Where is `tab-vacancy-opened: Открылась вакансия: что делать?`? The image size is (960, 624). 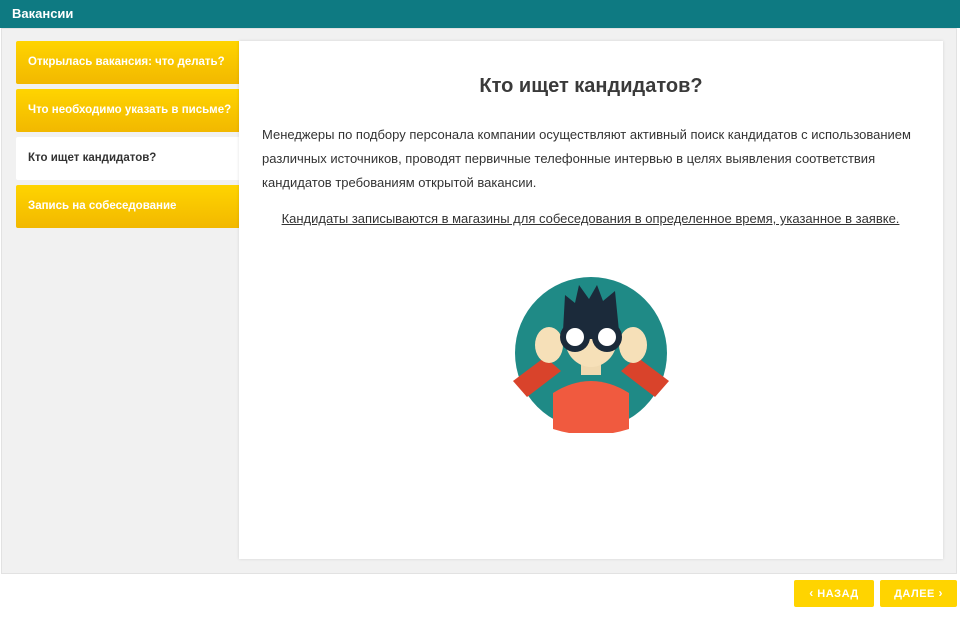
tab-vacancy-opened: Открылась вакансия: что делать? is located at coordinates (127, 62).